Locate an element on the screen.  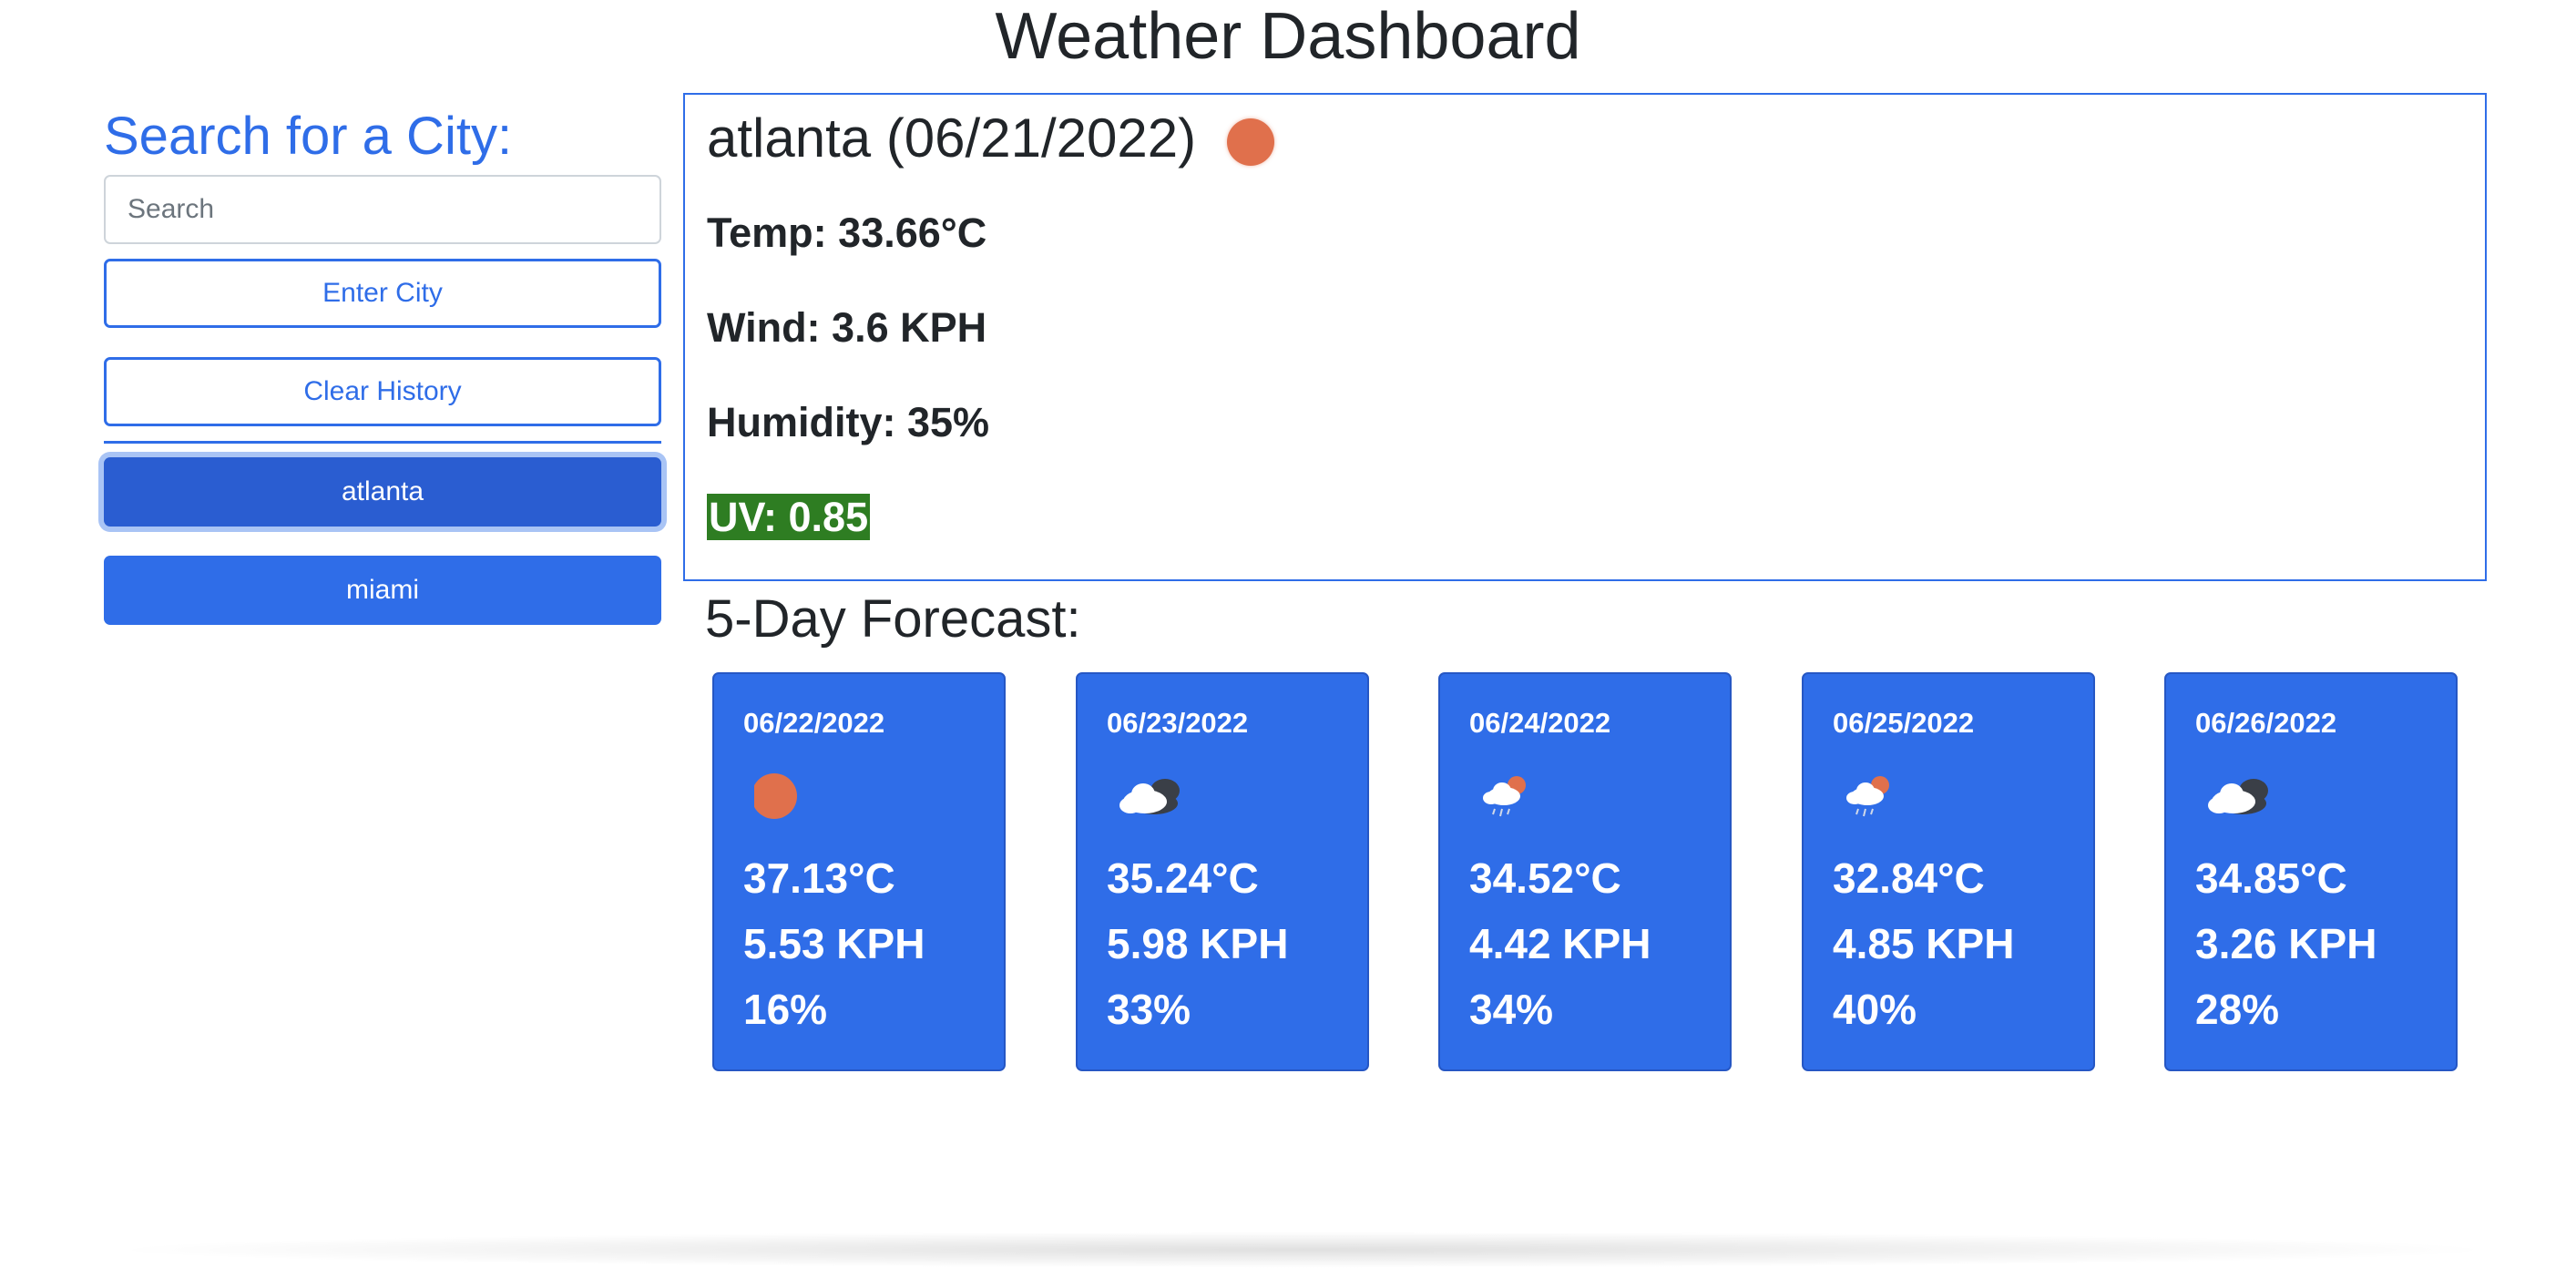
forecast-humidity: 16% is located at coordinates (786, 1010).